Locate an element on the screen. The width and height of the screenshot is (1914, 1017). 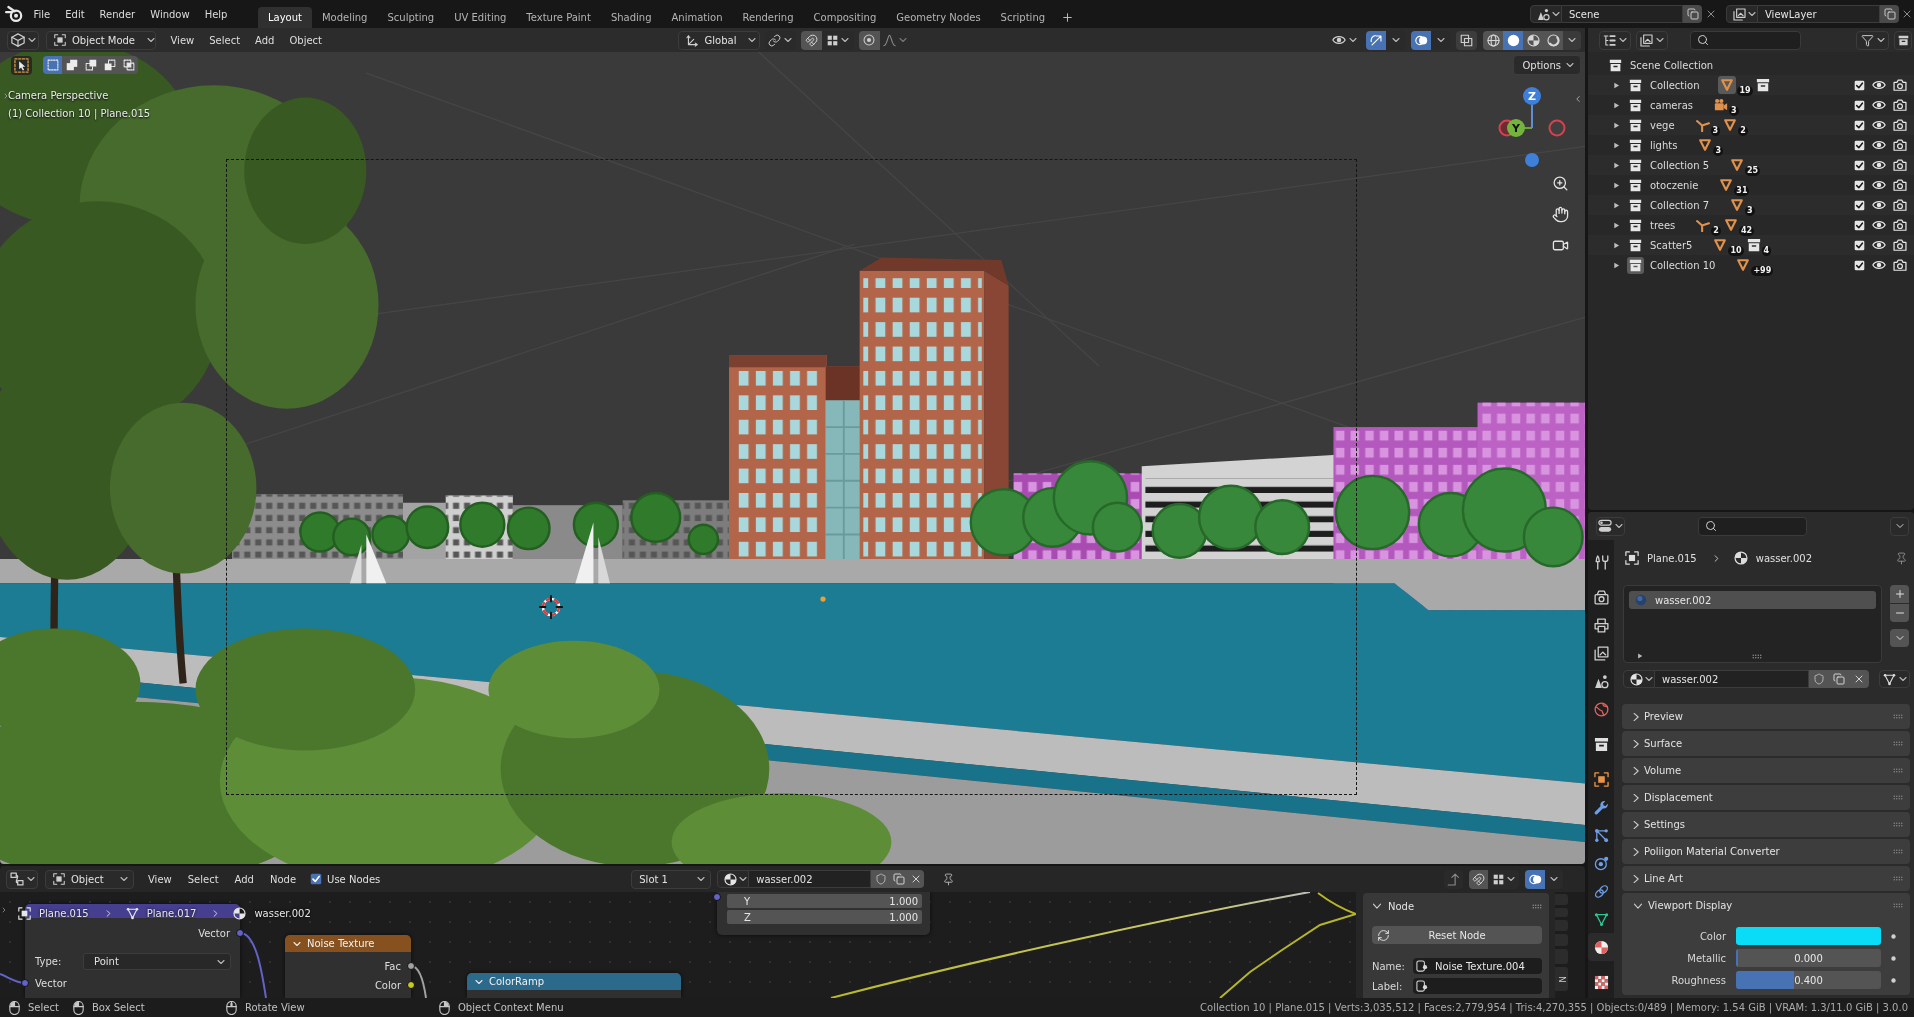
axis-handle: Z is located at coordinates (1532, 96).